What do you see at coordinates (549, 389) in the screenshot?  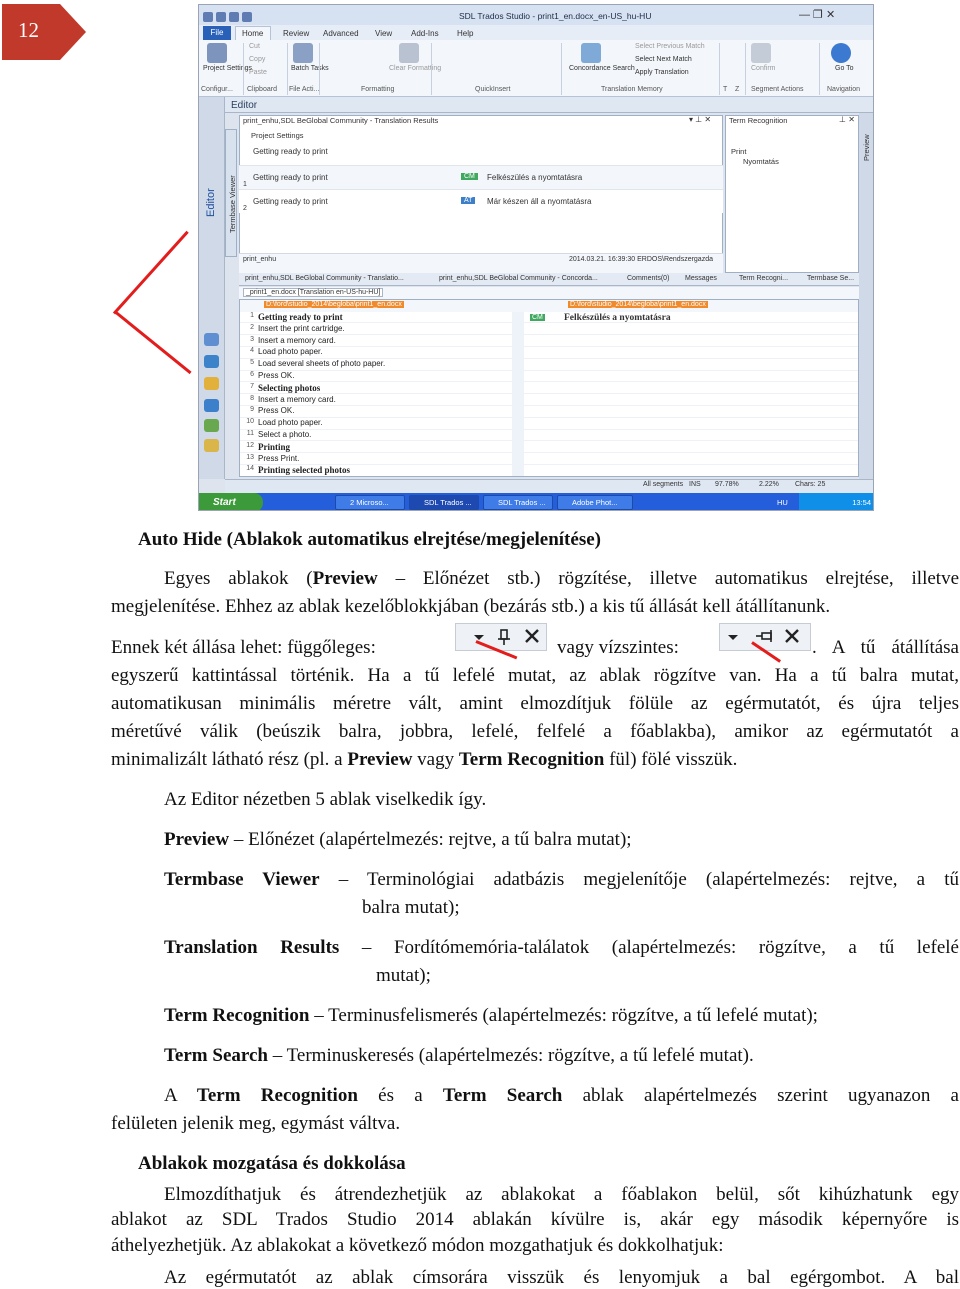 I see `grid-row: 7Selecting photosH` at bounding box center [549, 389].